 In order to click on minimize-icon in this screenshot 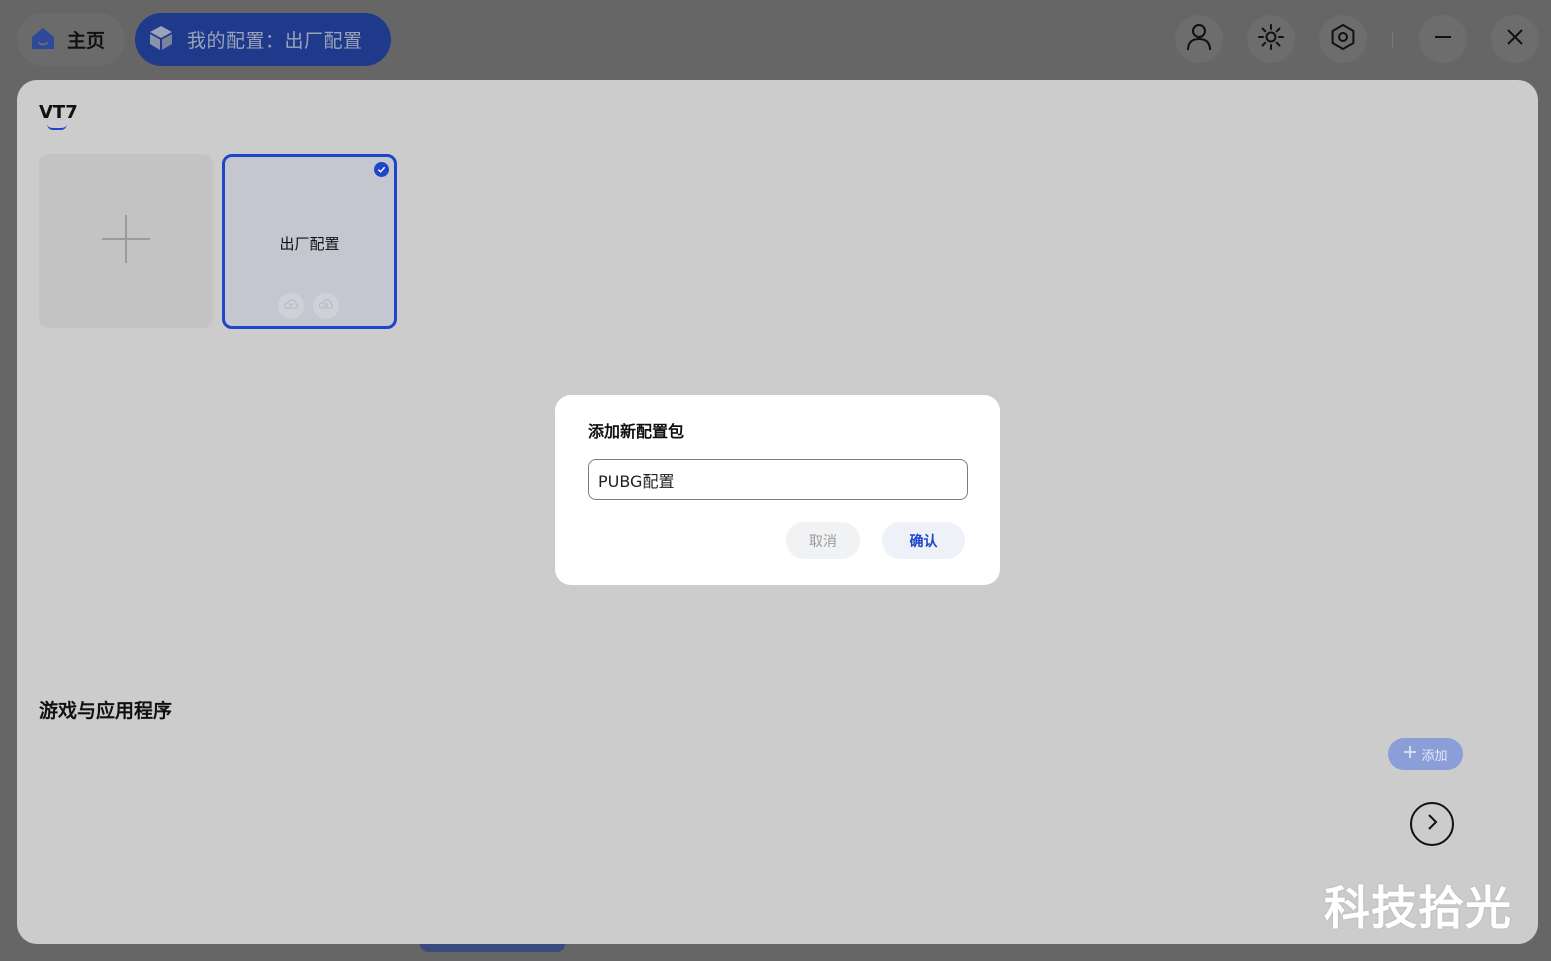, I will do `click(1443, 39)`.